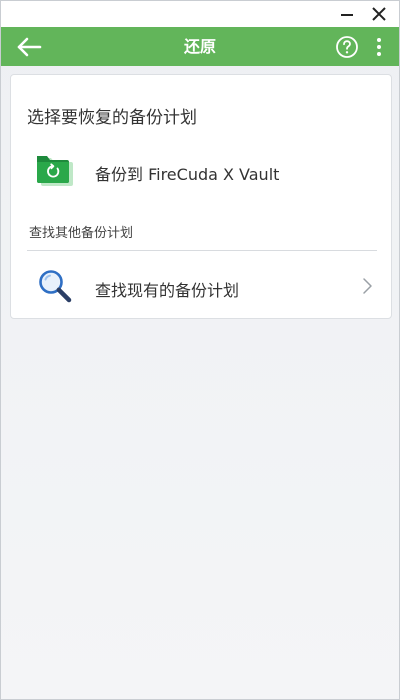 Image resolution: width=400 pixels, height=700 pixels. What do you see at coordinates (187, 174) in the screenshot?
I see `backup-plan-label: 备份到 FireCuda X Vault` at bounding box center [187, 174].